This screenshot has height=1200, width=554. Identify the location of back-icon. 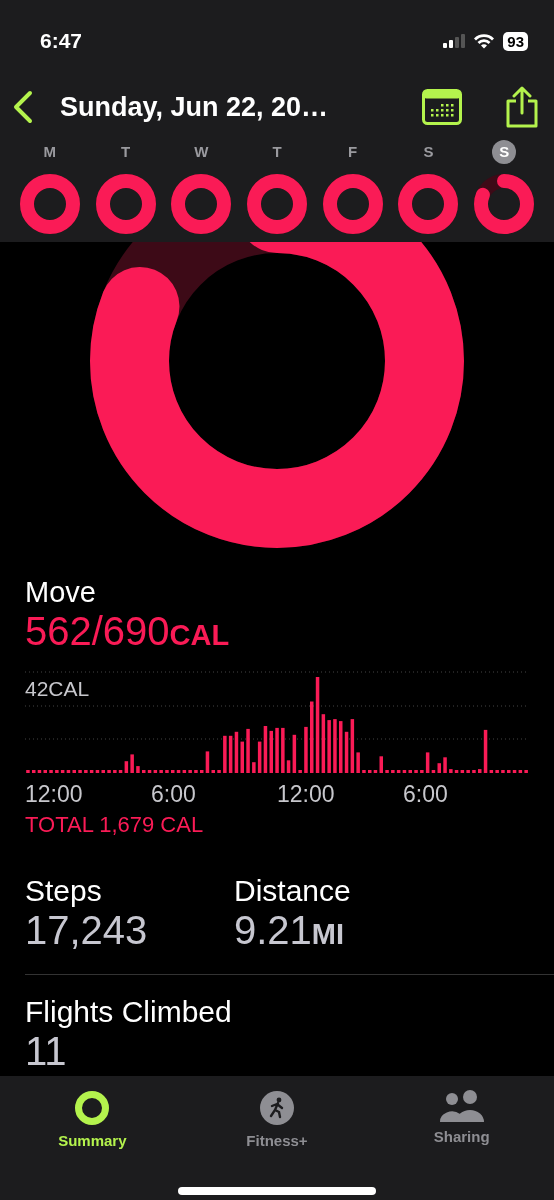
(23, 107).